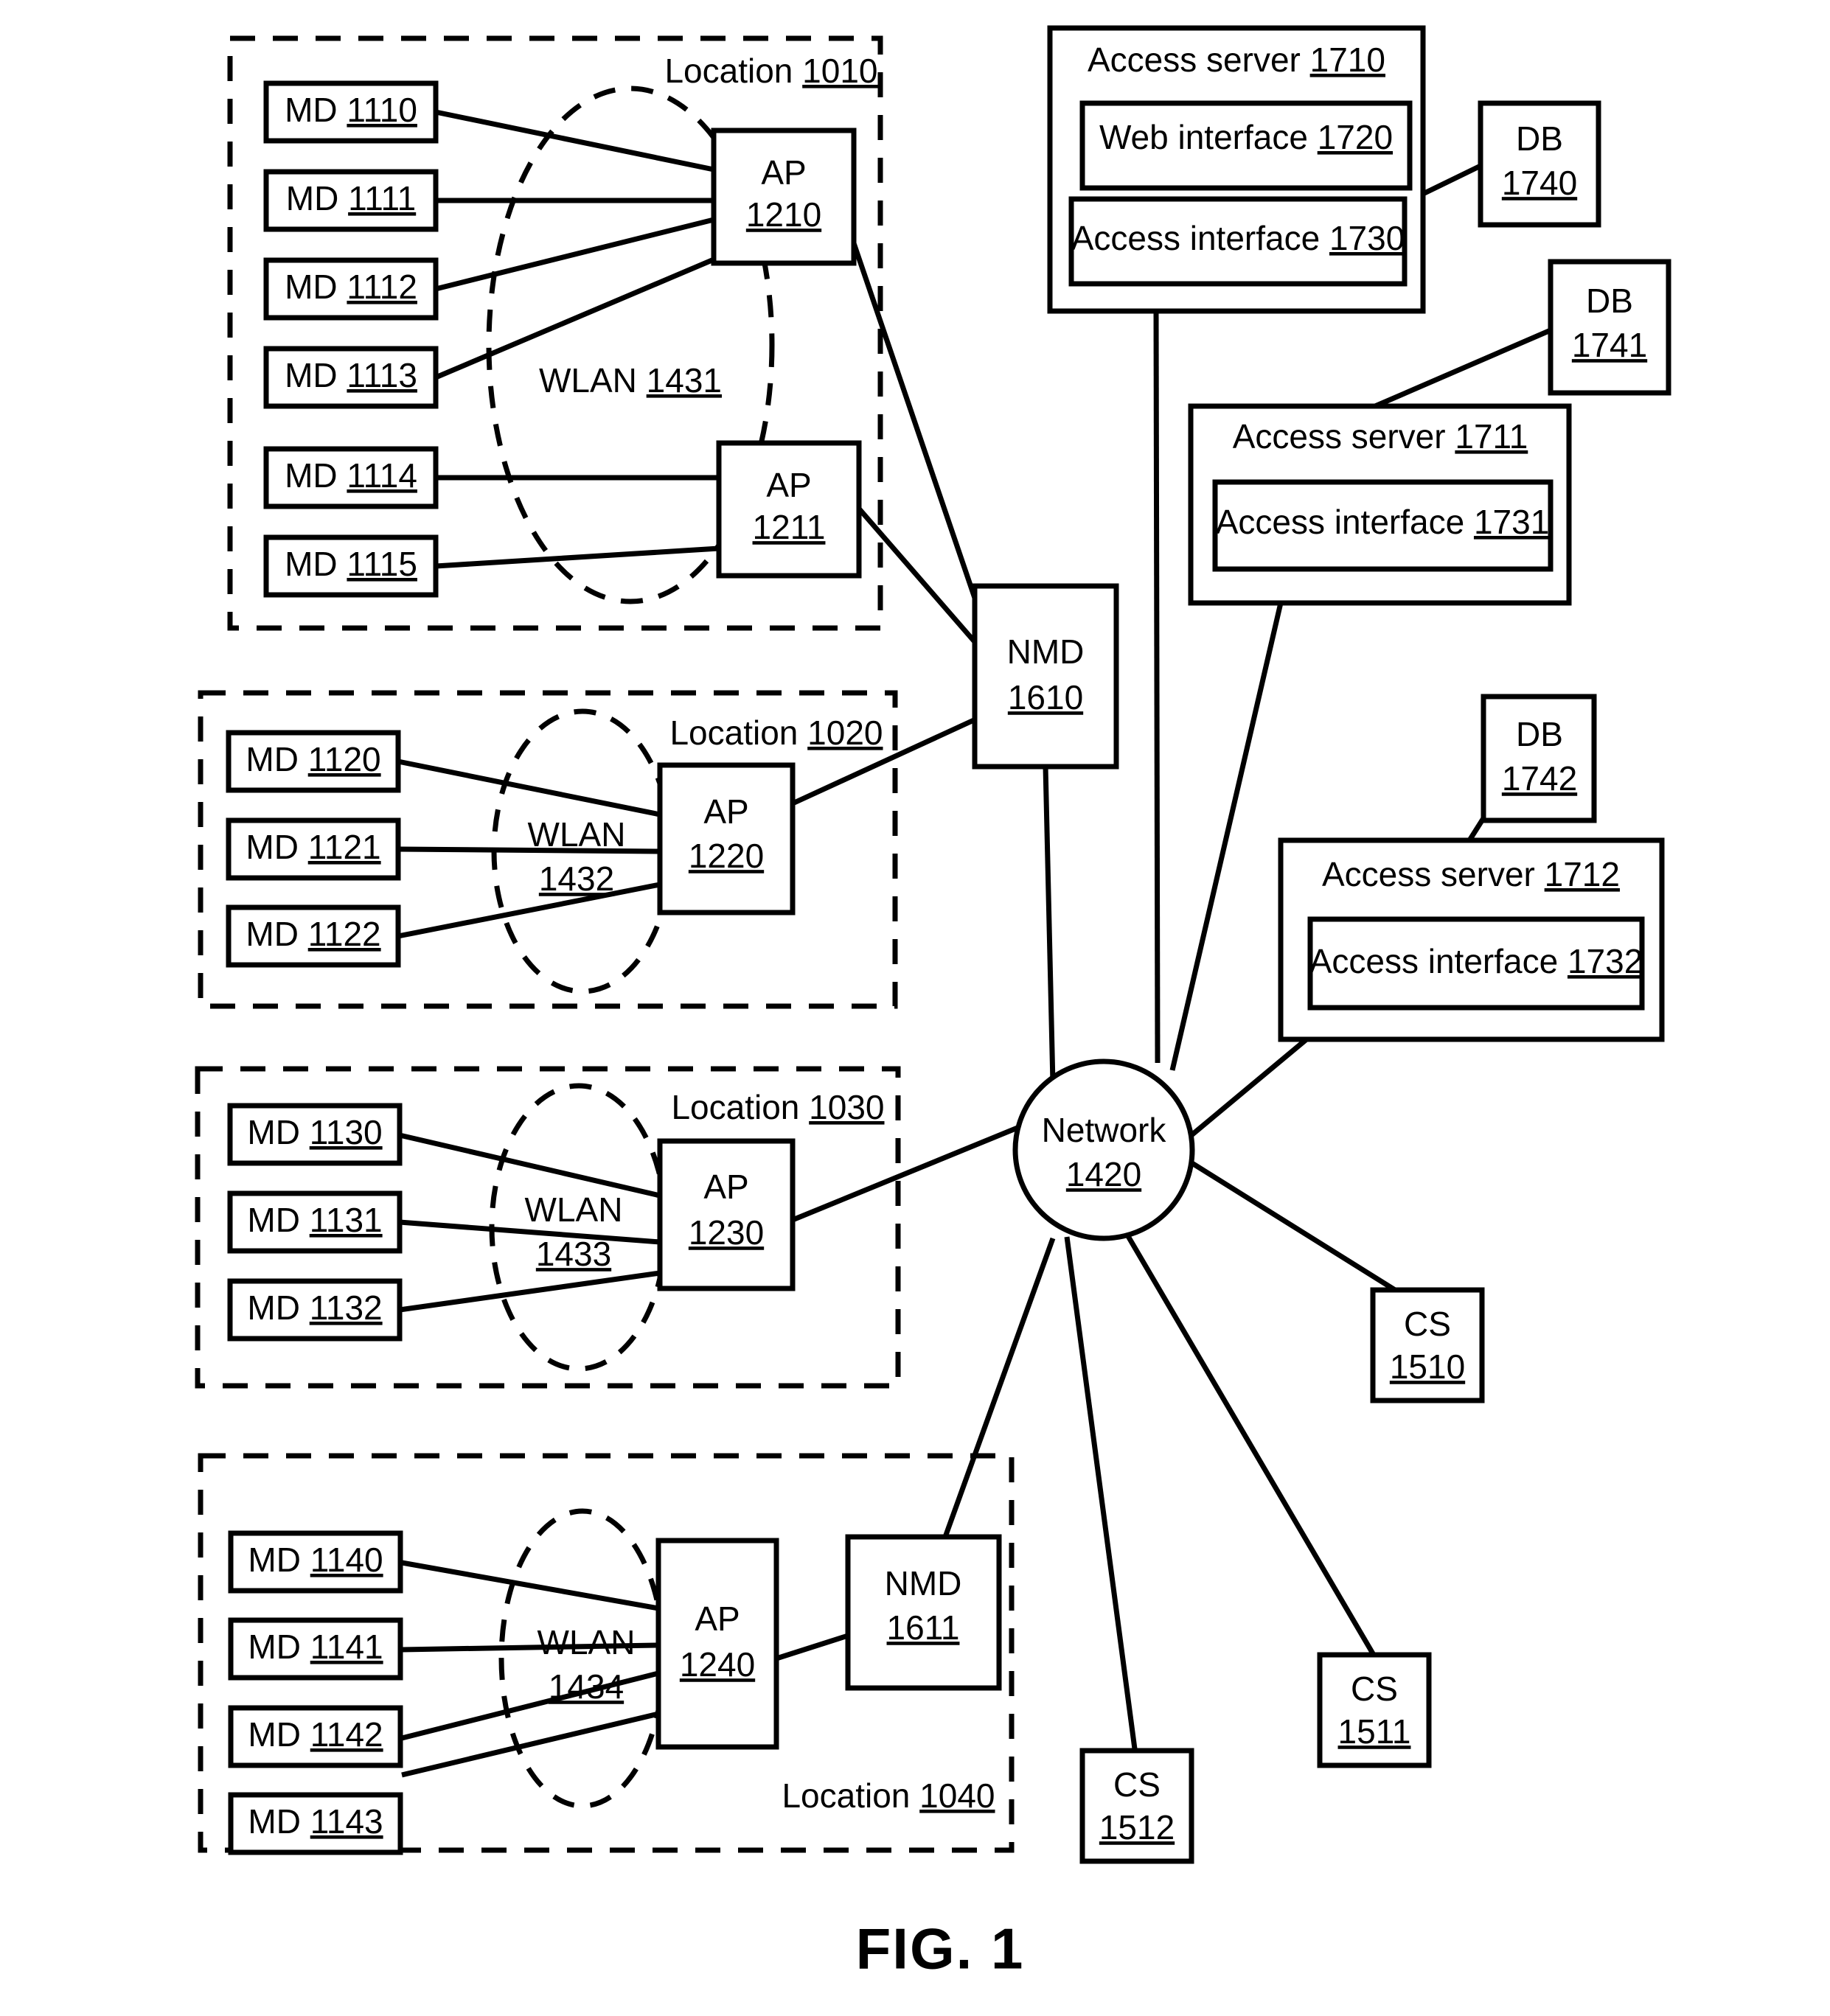  I want to click on md-1130-box: MD 1130, so click(315, 1134).